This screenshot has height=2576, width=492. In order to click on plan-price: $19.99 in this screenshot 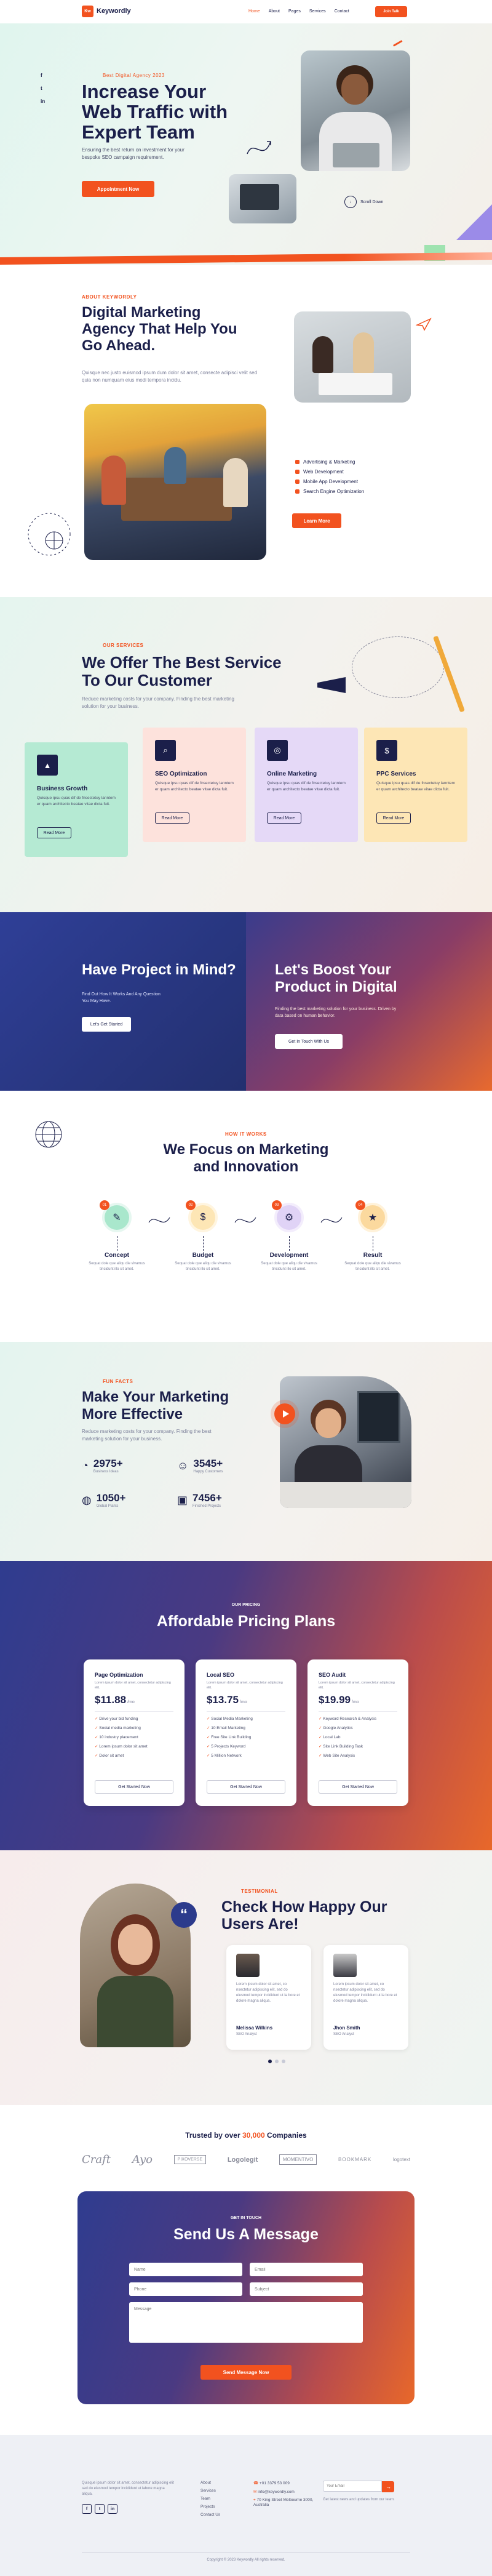, I will do `click(335, 1700)`.